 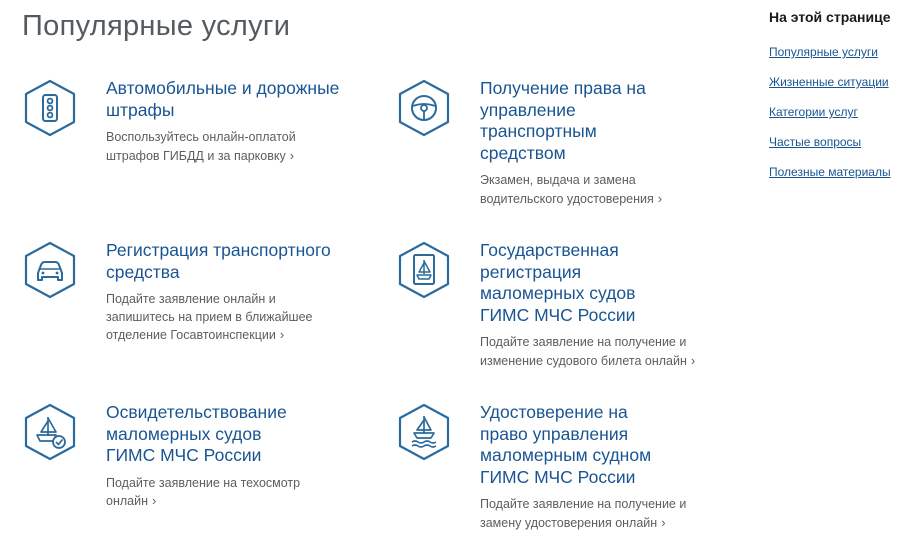 I want to click on service-title-link: Регистрация транспортного средства, so click(x=221, y=261).